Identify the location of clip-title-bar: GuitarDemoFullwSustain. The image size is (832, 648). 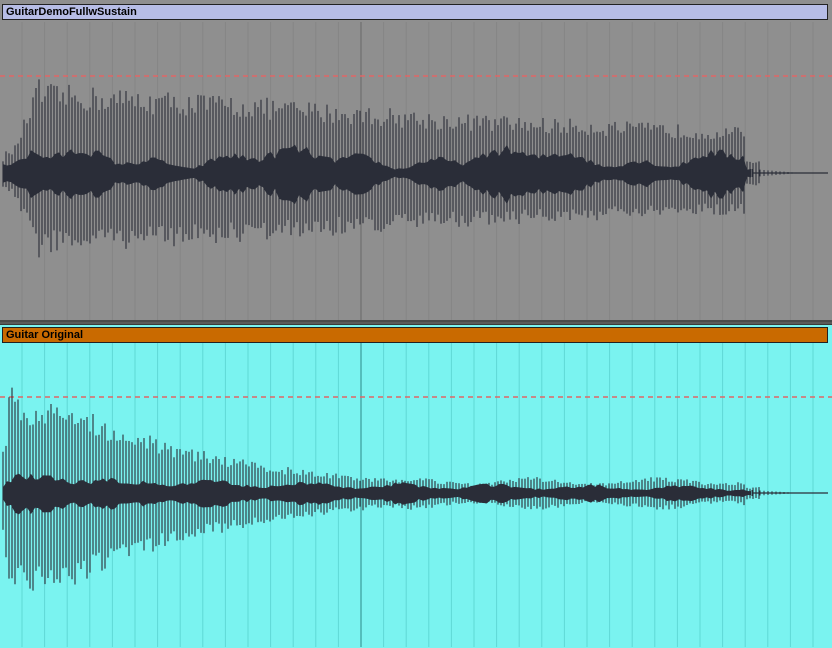
(415, 12).